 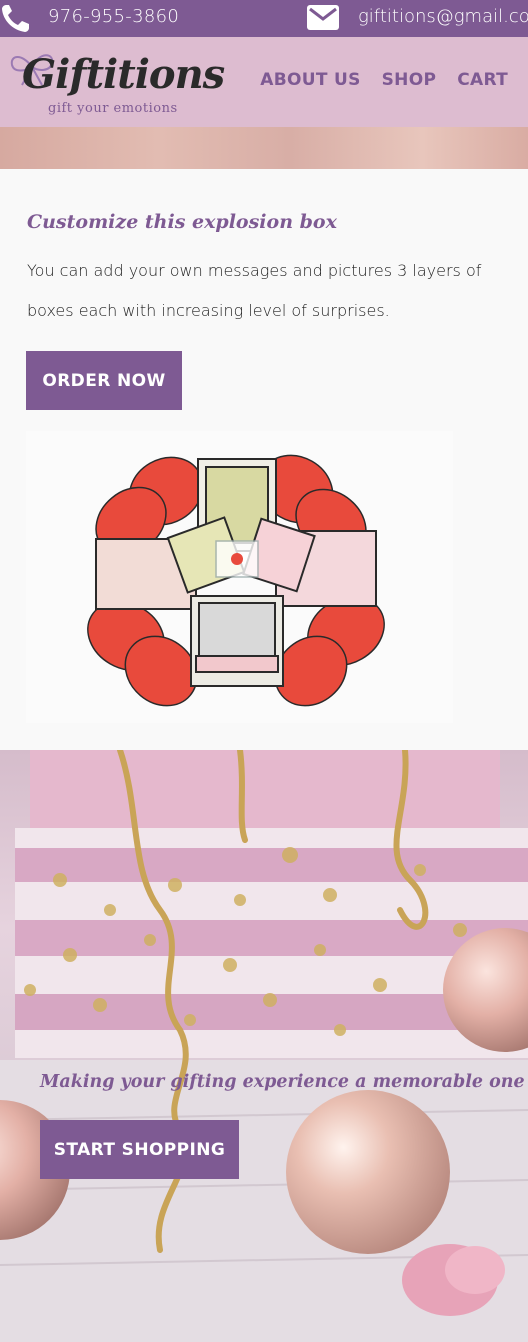 I want to click on nav-cart: CART, so click(x=482, y=80).